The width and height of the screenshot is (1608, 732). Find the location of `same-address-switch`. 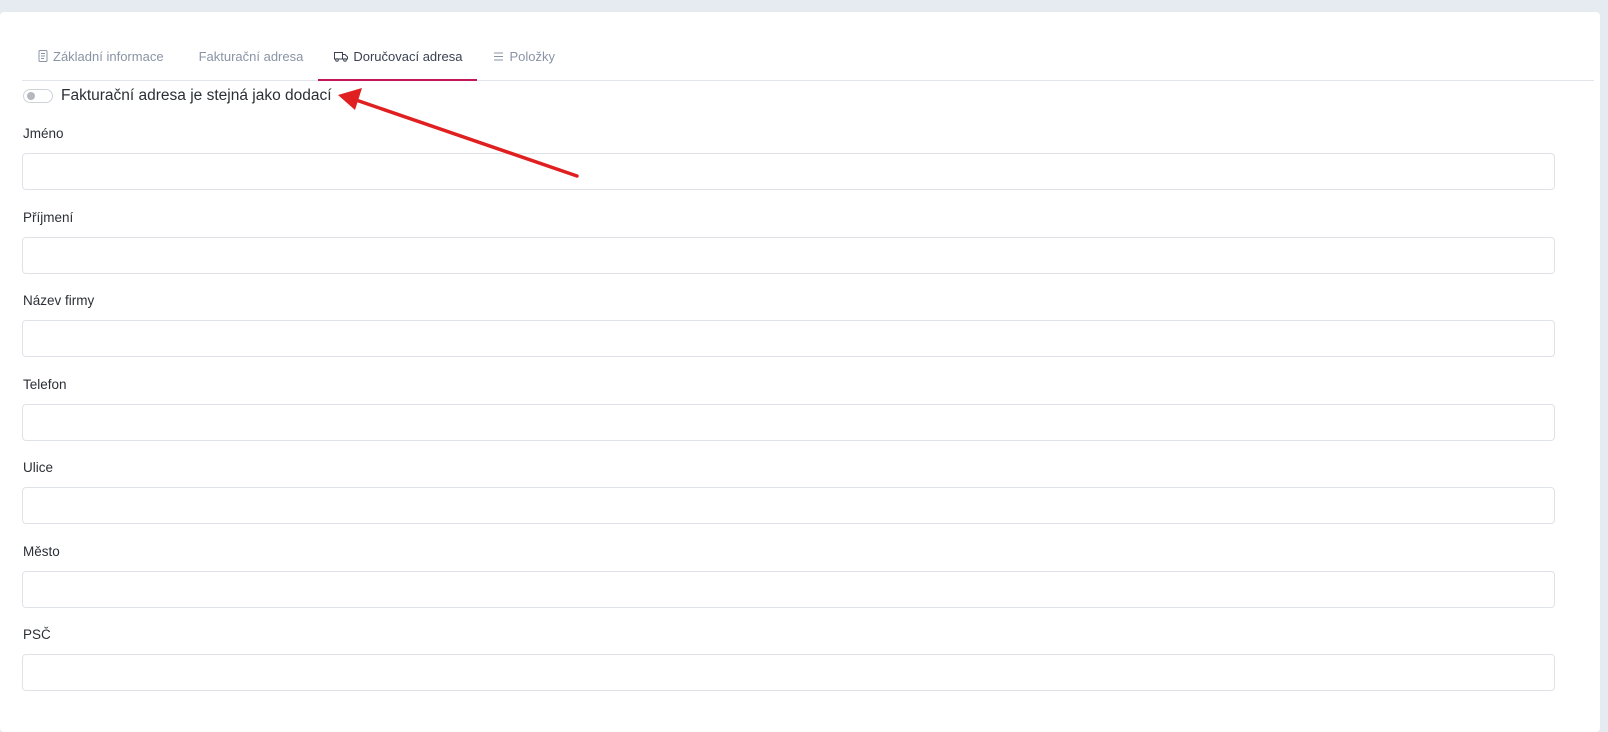

same-address-switch is located at coordinates (38, 96).